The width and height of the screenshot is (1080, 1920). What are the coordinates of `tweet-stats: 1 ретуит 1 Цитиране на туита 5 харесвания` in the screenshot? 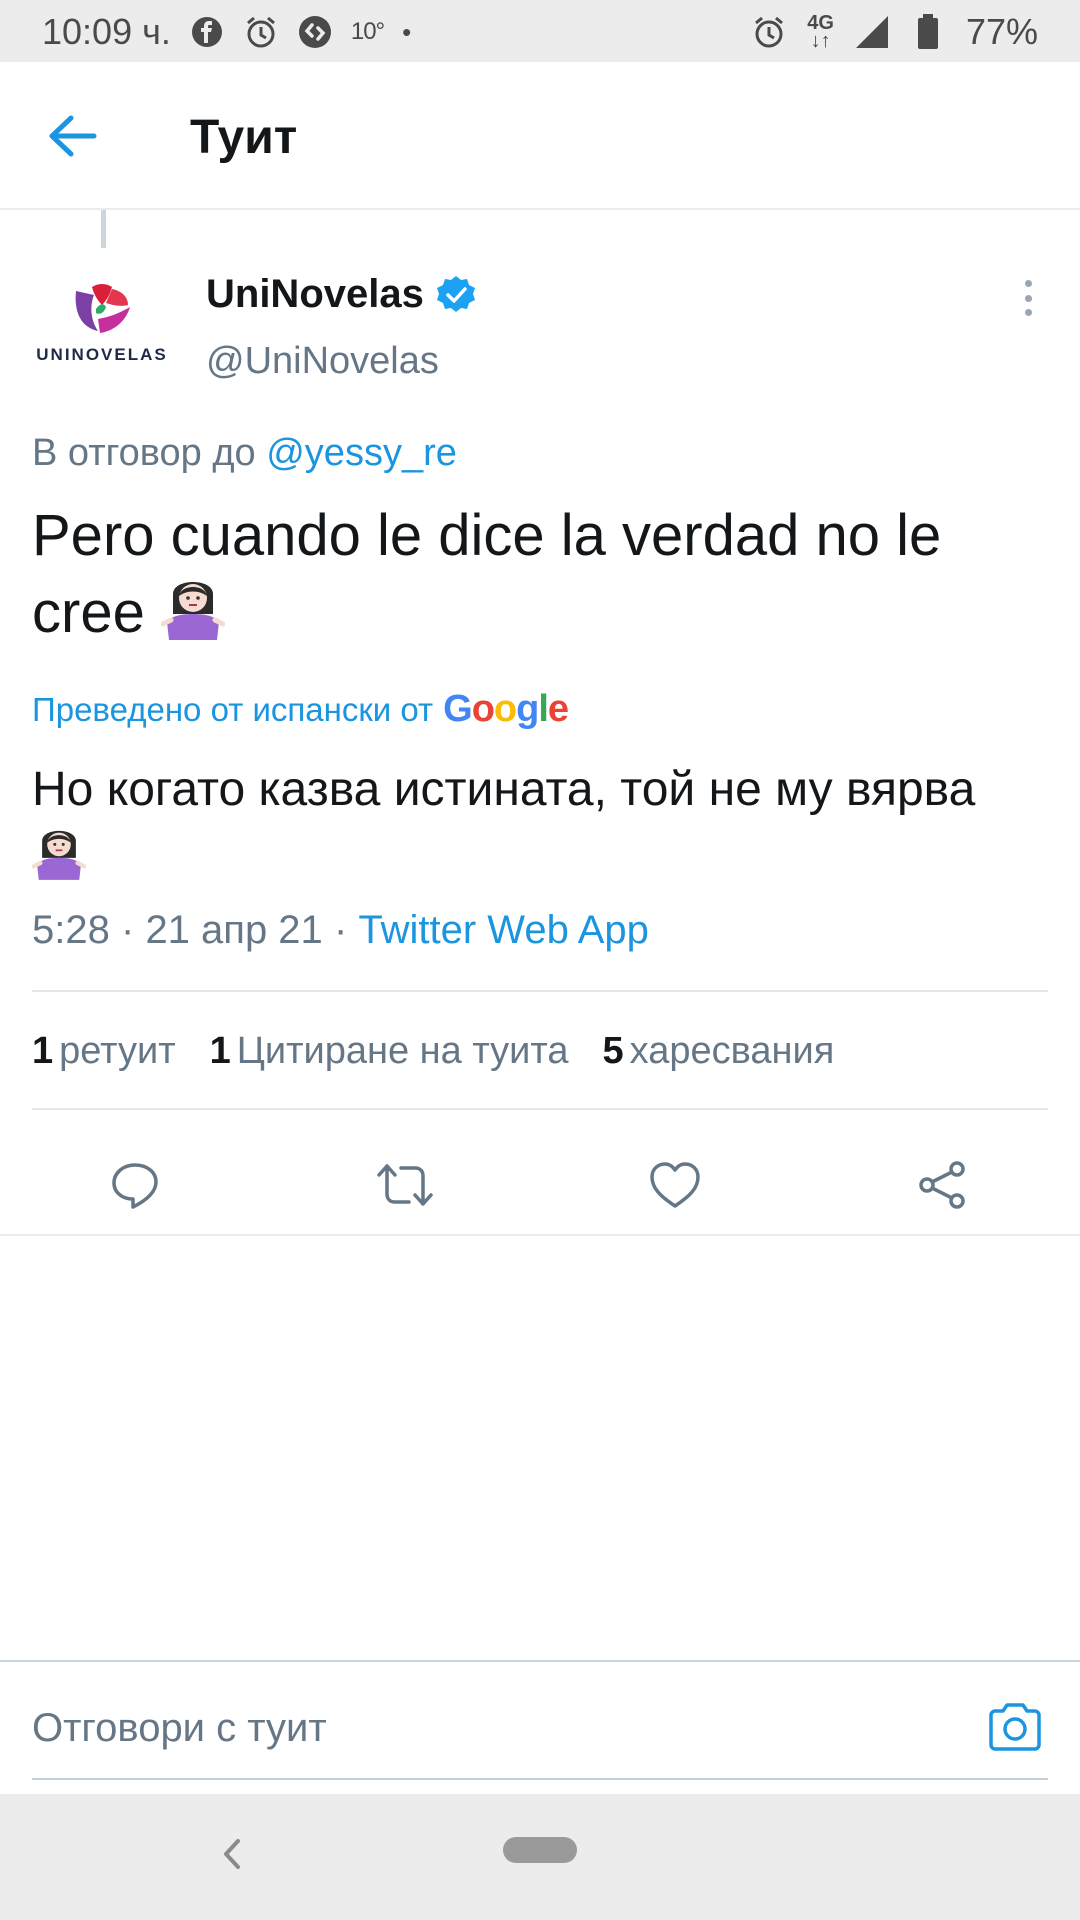 It's located at (433, 1051).